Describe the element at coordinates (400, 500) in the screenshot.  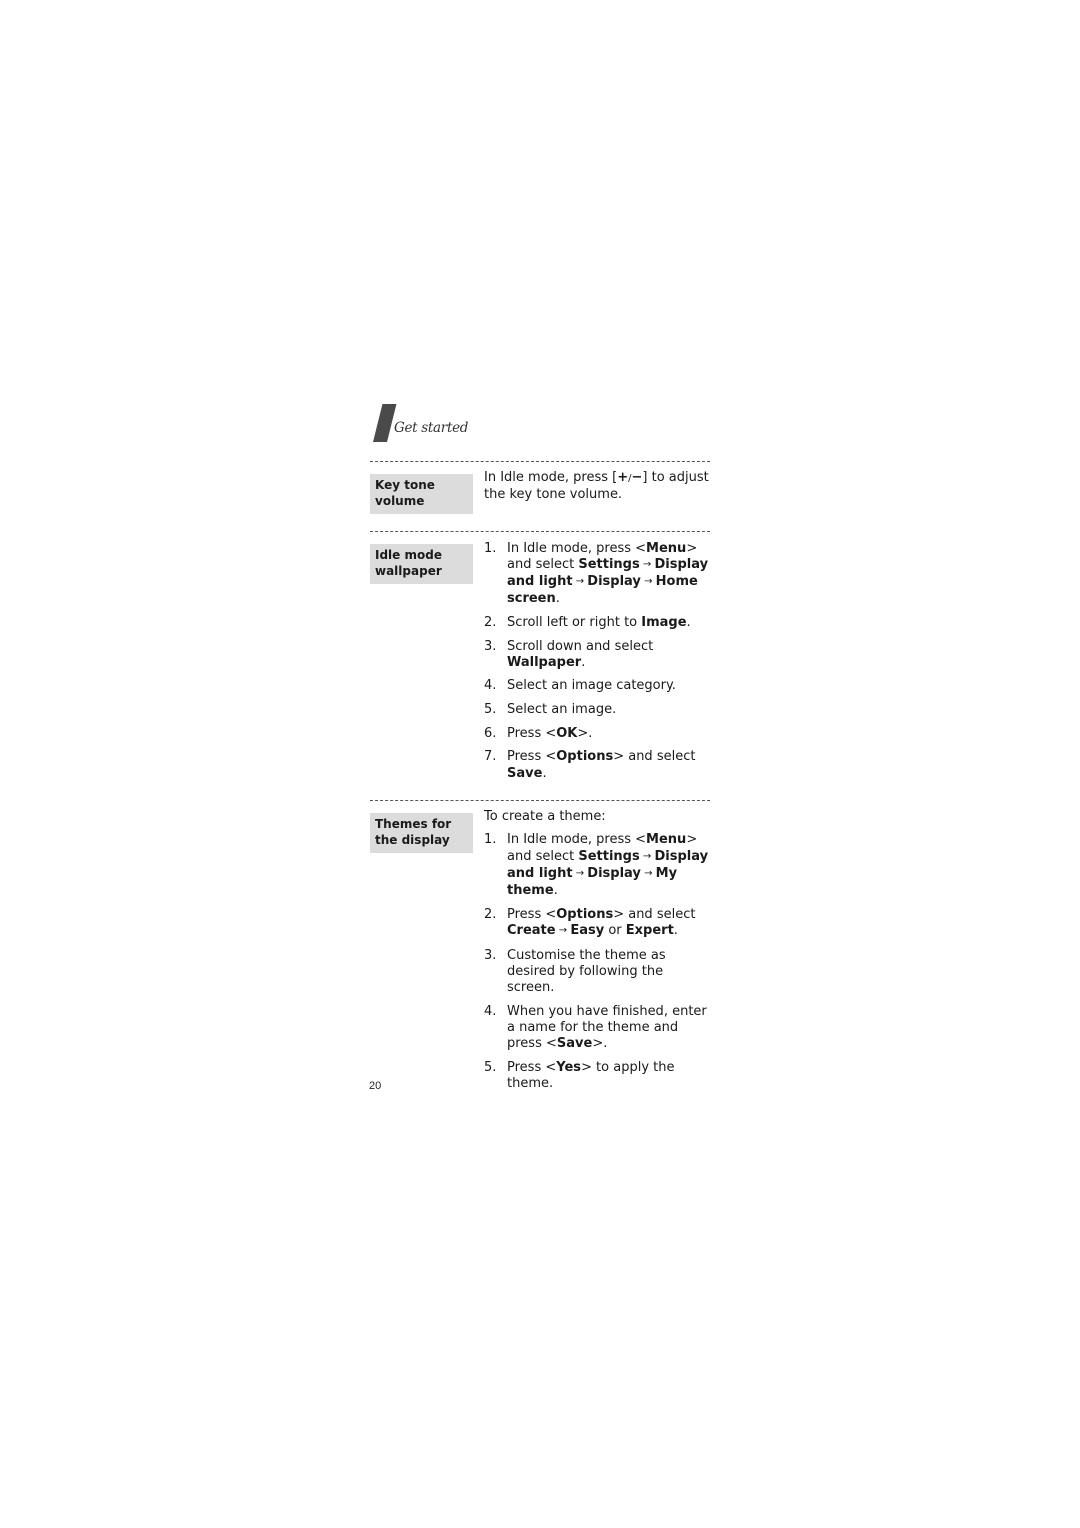
I see `label-line: volume` at that location.